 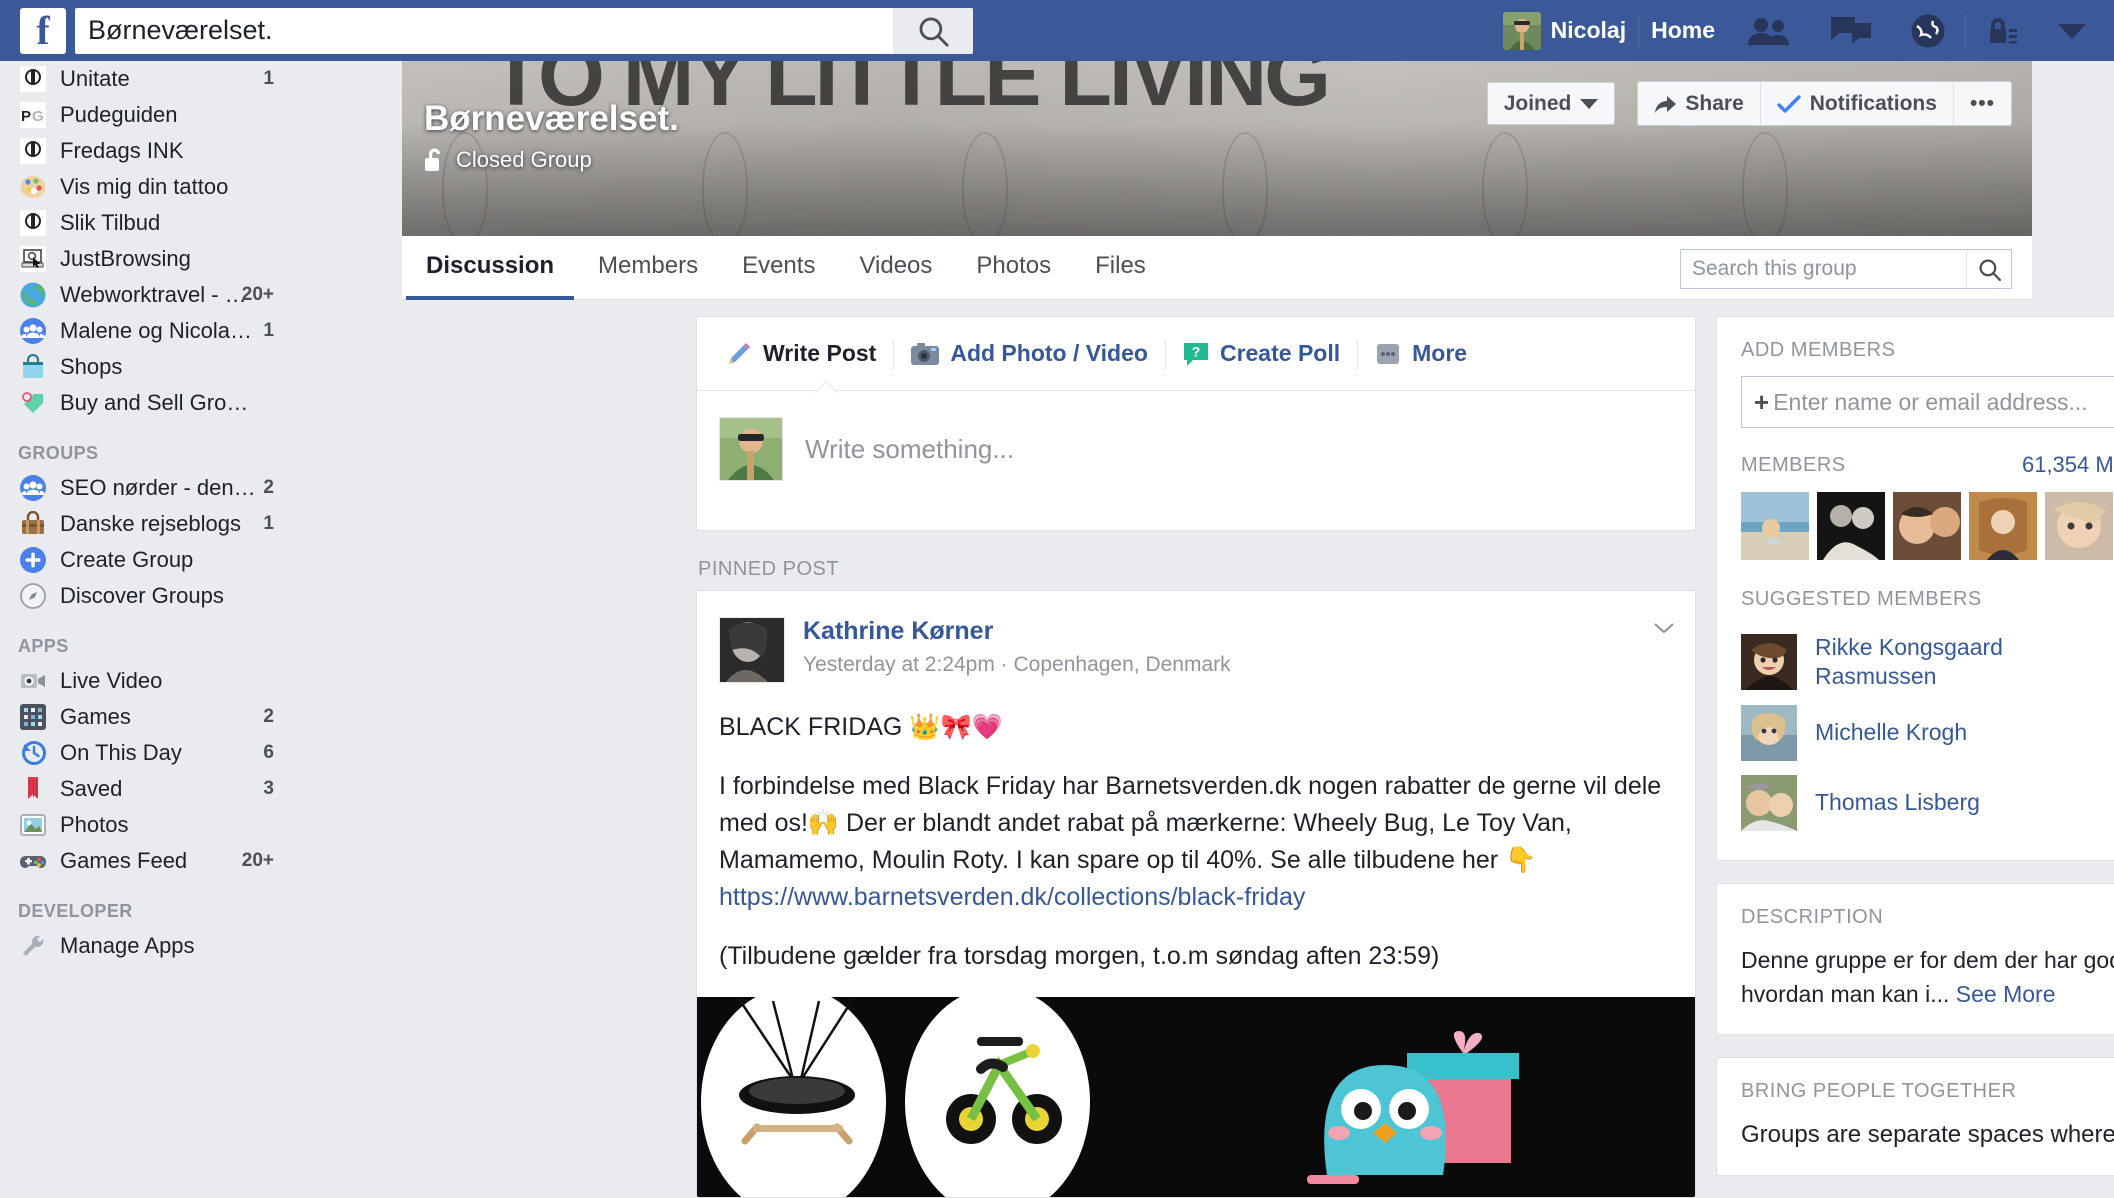 What do you see at coordinates (43, 30) in the screenshot?
I see `facebook-logo-icon: f` at bounding box center [43, 30].